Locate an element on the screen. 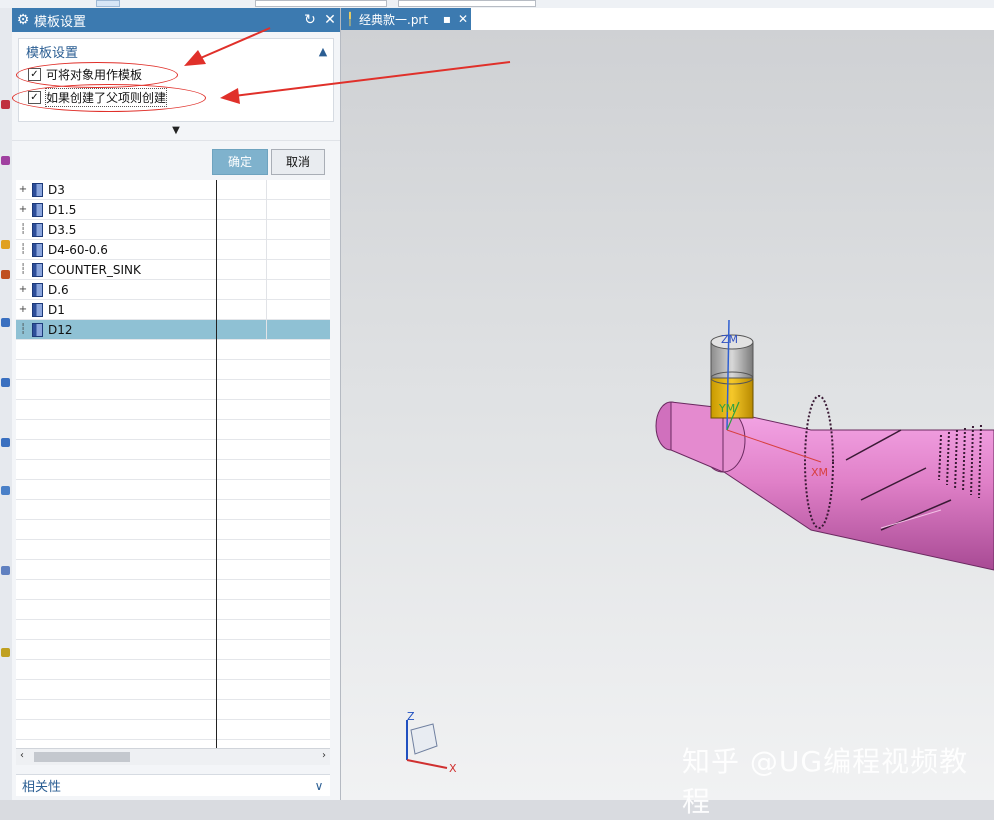  relations-title: 相关性 is located at coordinates (42, 787).